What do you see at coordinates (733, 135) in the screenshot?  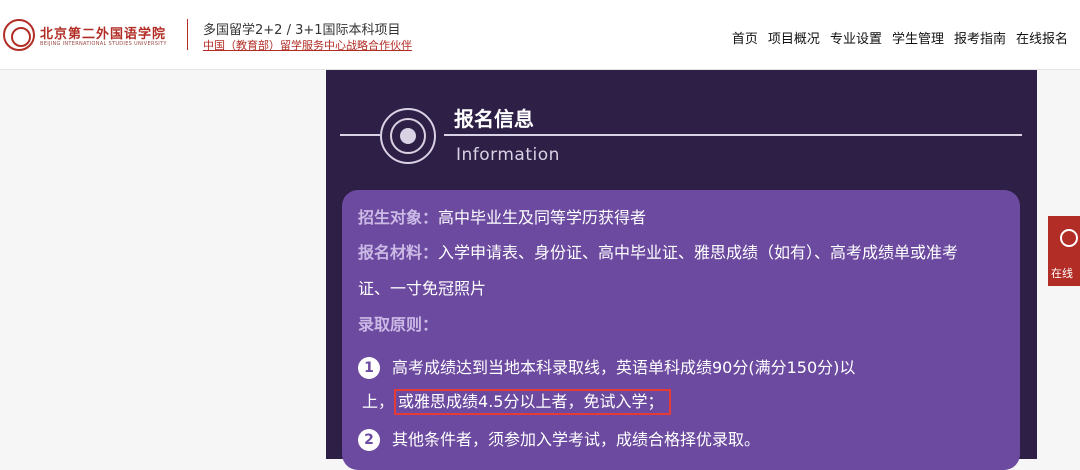 I see `title-divider-right` at bounding box center [733, 135].